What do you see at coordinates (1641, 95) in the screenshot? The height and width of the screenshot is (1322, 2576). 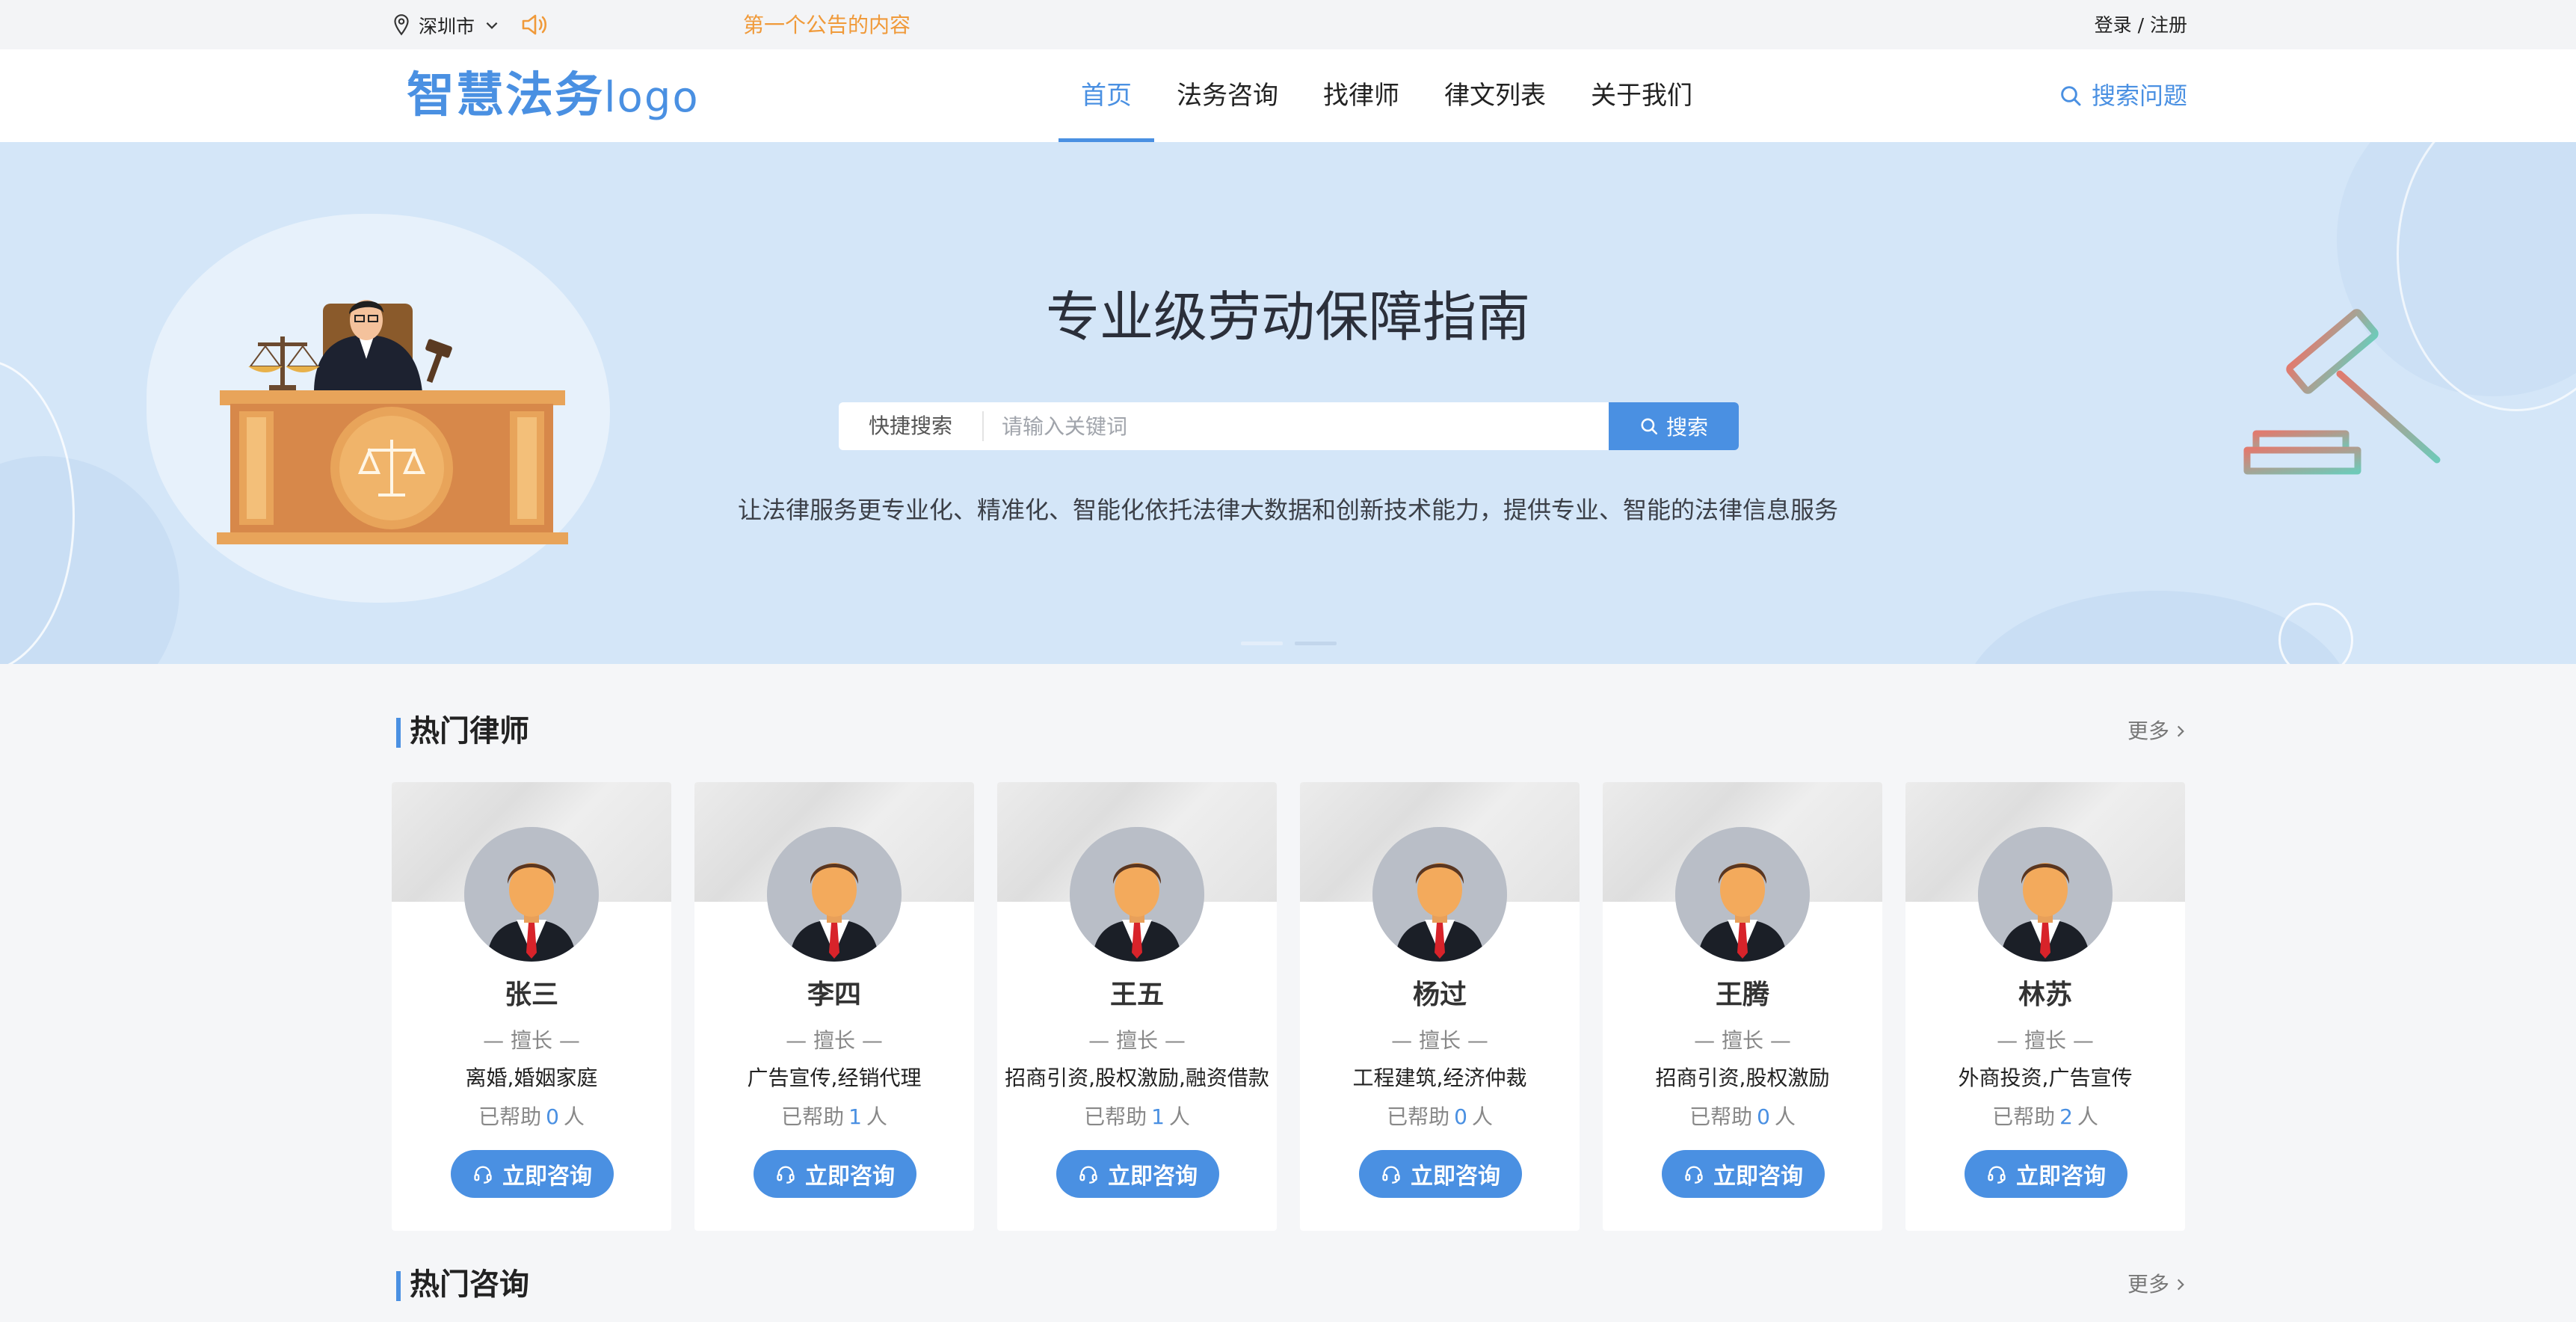 I see `nav-about: 关于我们` at bounding box center [1641, 95].